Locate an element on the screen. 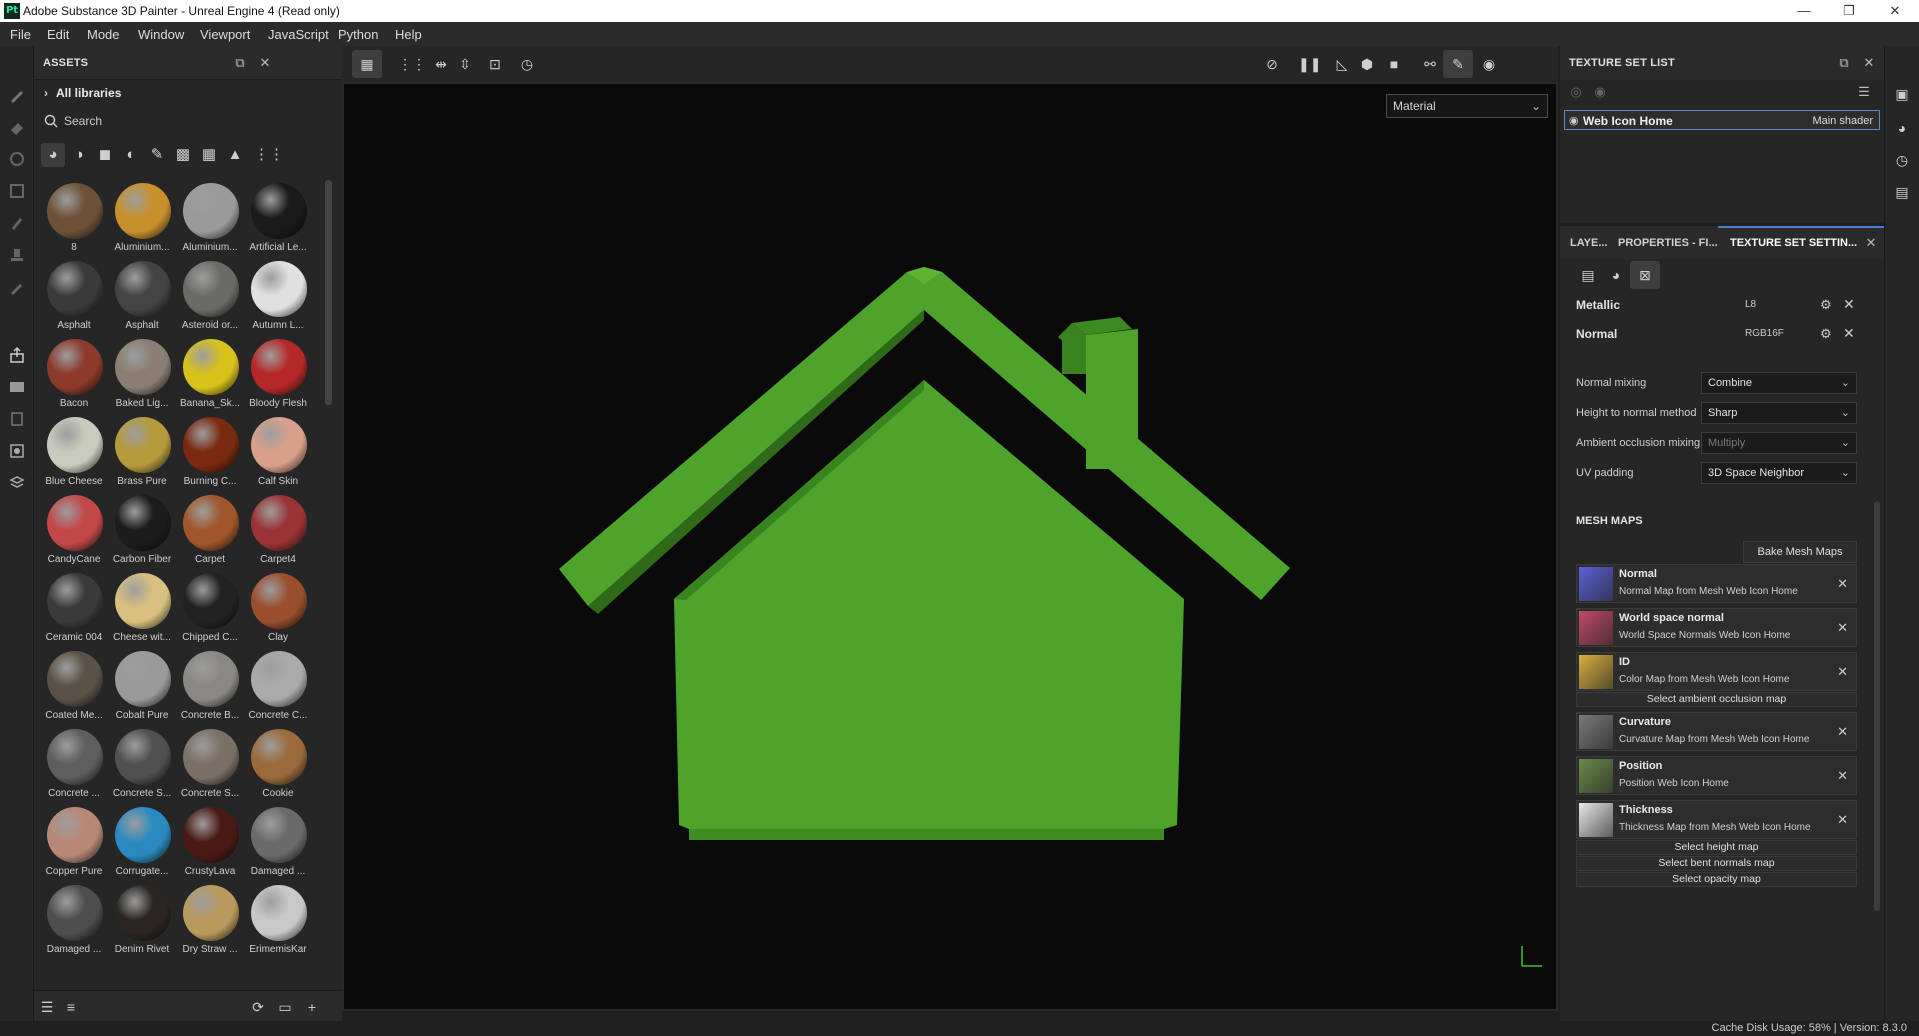 Image resolution: width=1919 pixels, height=1036 pixels. paint-mode-icon: ✎ is located at coordinates (1458, 64).